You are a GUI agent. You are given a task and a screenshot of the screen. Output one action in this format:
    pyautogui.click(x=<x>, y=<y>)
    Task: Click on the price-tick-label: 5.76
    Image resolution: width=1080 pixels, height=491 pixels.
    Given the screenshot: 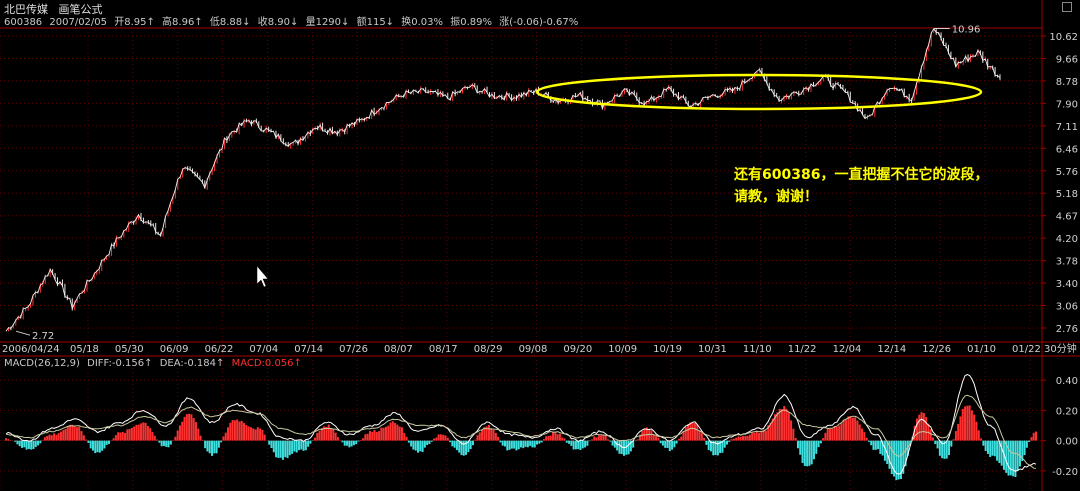 What is the action you would take?
    pyautogui.click(x=1067, y=172)
    